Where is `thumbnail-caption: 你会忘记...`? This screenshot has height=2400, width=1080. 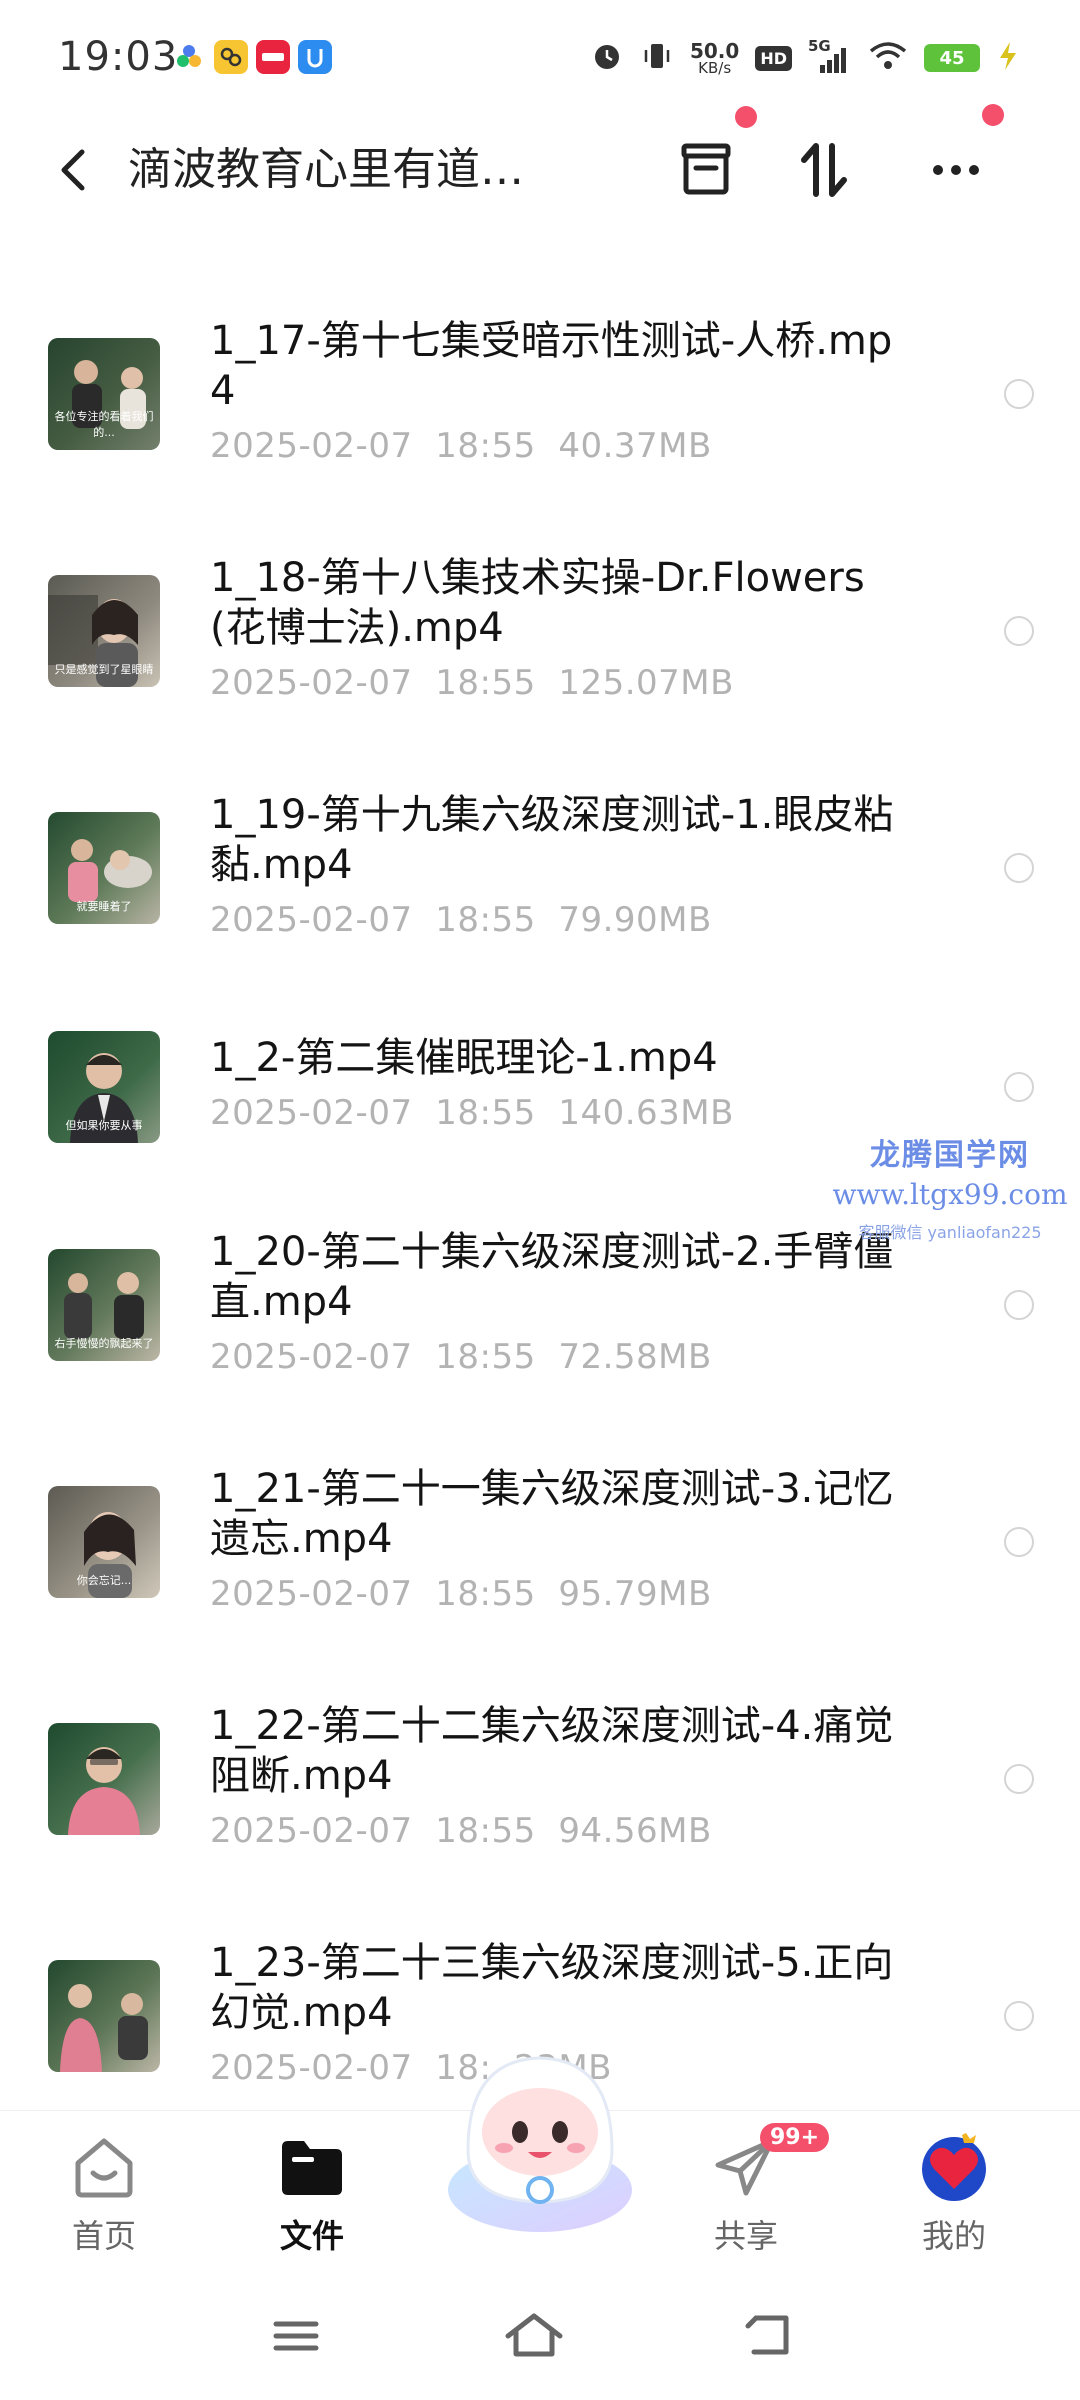
thumbnail-caption: 你会忘记... is located at coordinates (104, 1580).